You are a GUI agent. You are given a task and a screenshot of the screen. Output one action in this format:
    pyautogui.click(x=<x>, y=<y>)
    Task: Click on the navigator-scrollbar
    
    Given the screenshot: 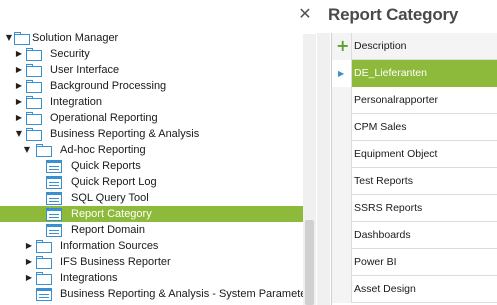 What is the action you would take?
    pyautogui.click(x=309, y=169)
    